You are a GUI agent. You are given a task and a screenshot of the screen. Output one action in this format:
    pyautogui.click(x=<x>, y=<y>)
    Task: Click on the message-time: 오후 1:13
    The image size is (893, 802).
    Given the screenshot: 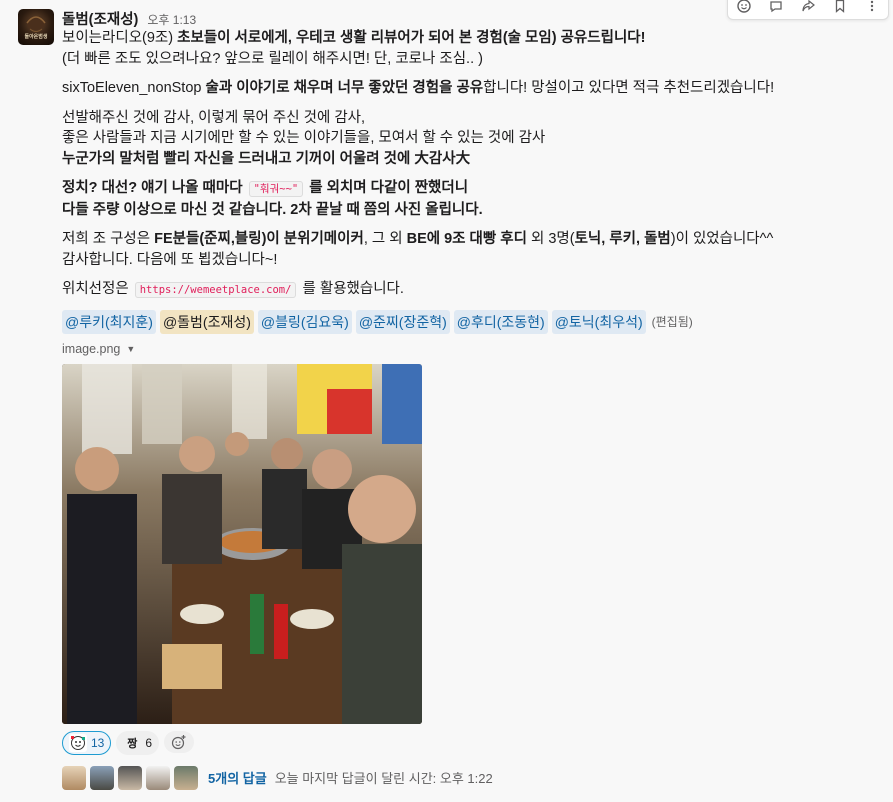 What is the action you would take?
    pyautogui.click(x=171, y=19)
    